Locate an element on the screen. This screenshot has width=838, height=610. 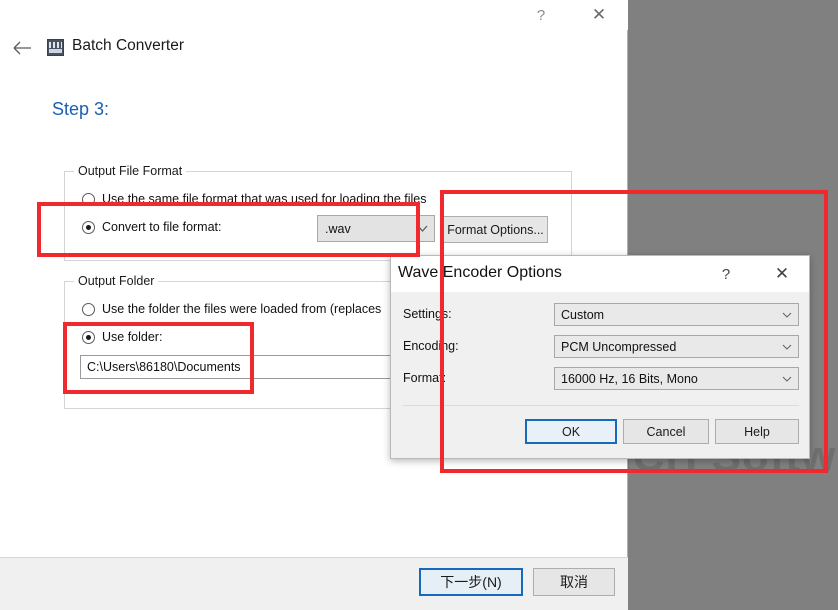
batch-converter-icon is located at coordinates (55, 47).